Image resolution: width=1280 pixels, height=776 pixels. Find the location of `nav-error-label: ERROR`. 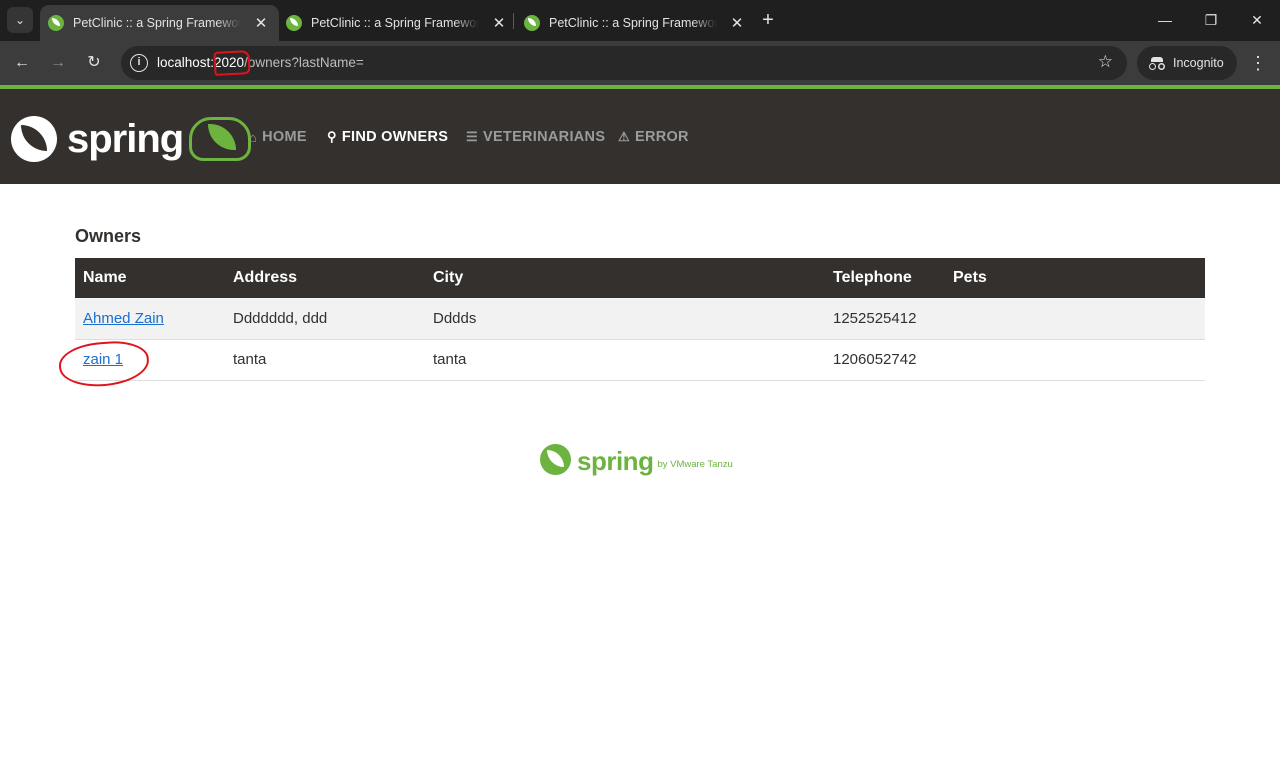

nav-error-label: ERROR is located at coordinates (661, 137).